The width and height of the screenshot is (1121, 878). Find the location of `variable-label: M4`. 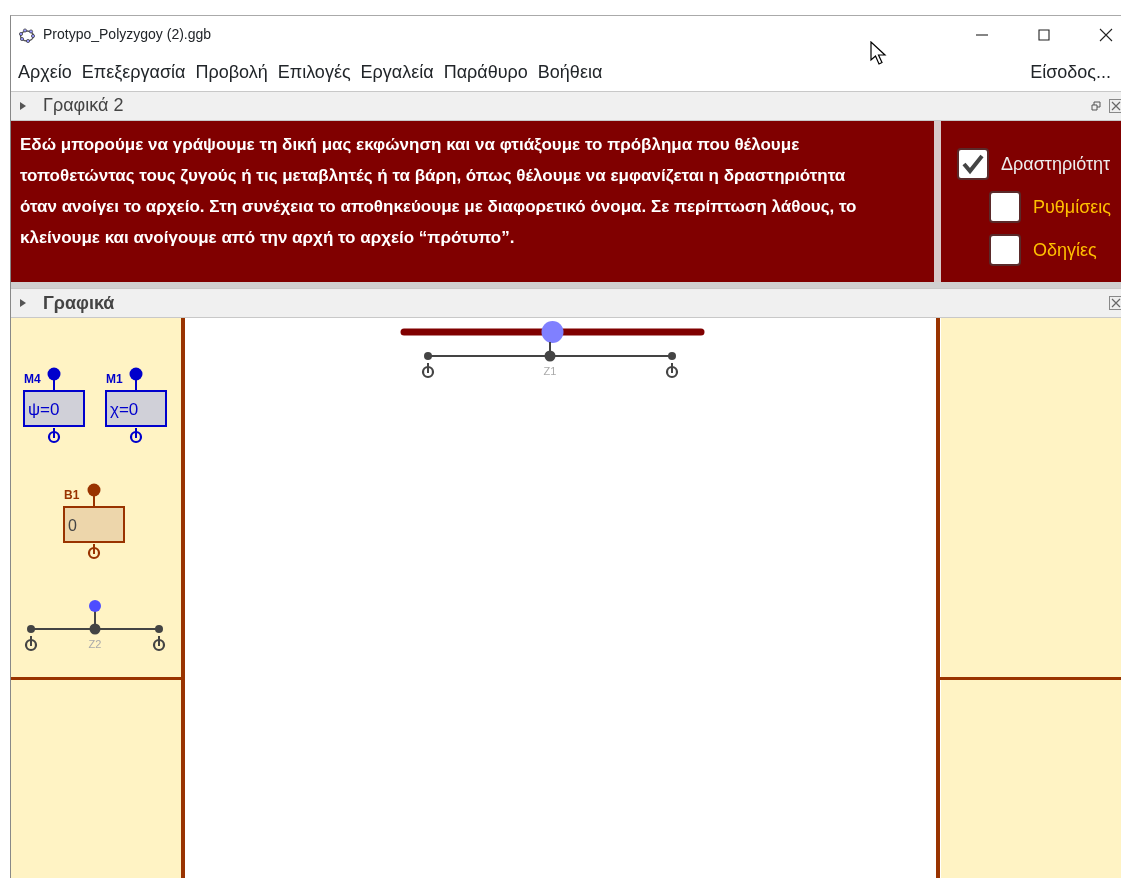

variable-label: M4 is located at coordinates (32, 379).